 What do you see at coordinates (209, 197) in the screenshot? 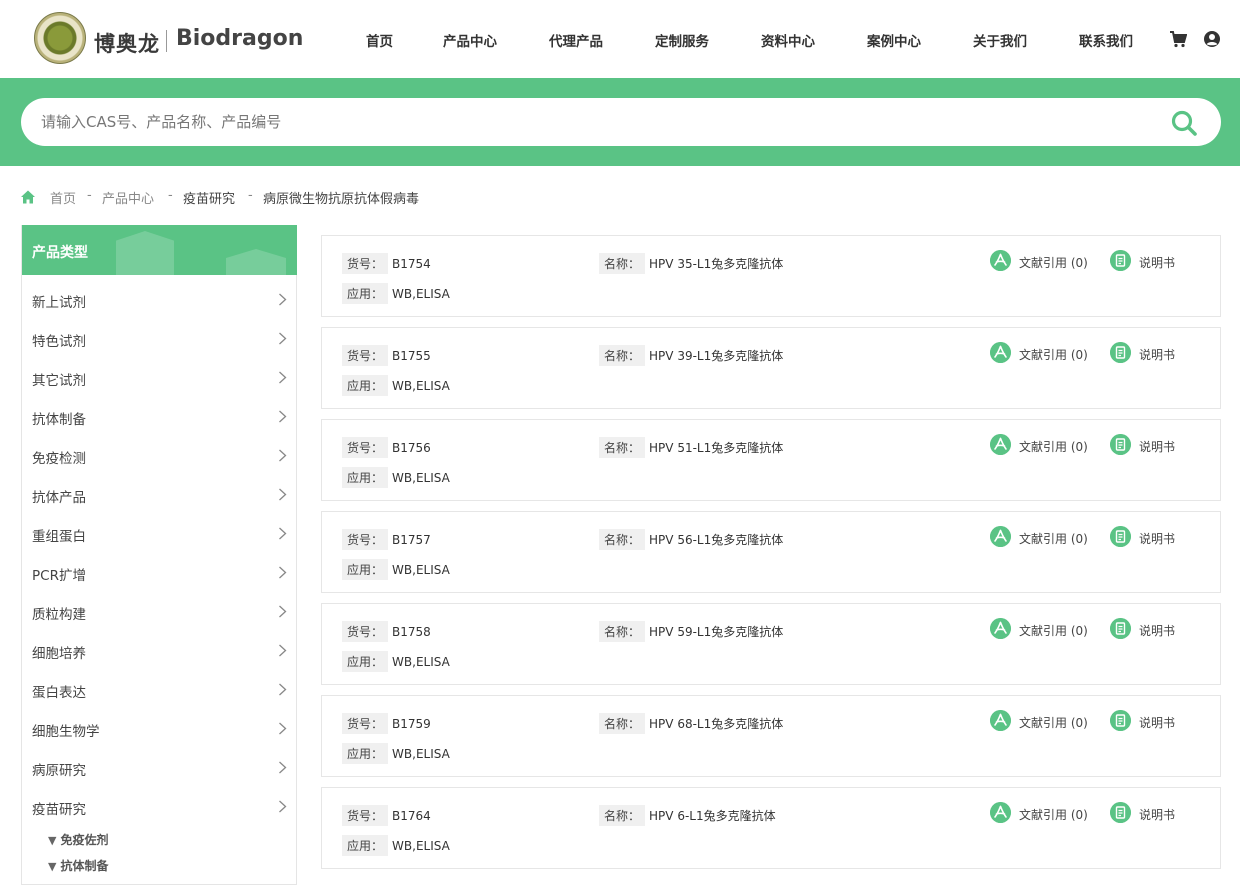
I see `breadcrumb-vaccine-research: 疫苗研究` at bounding box center [209, 197].